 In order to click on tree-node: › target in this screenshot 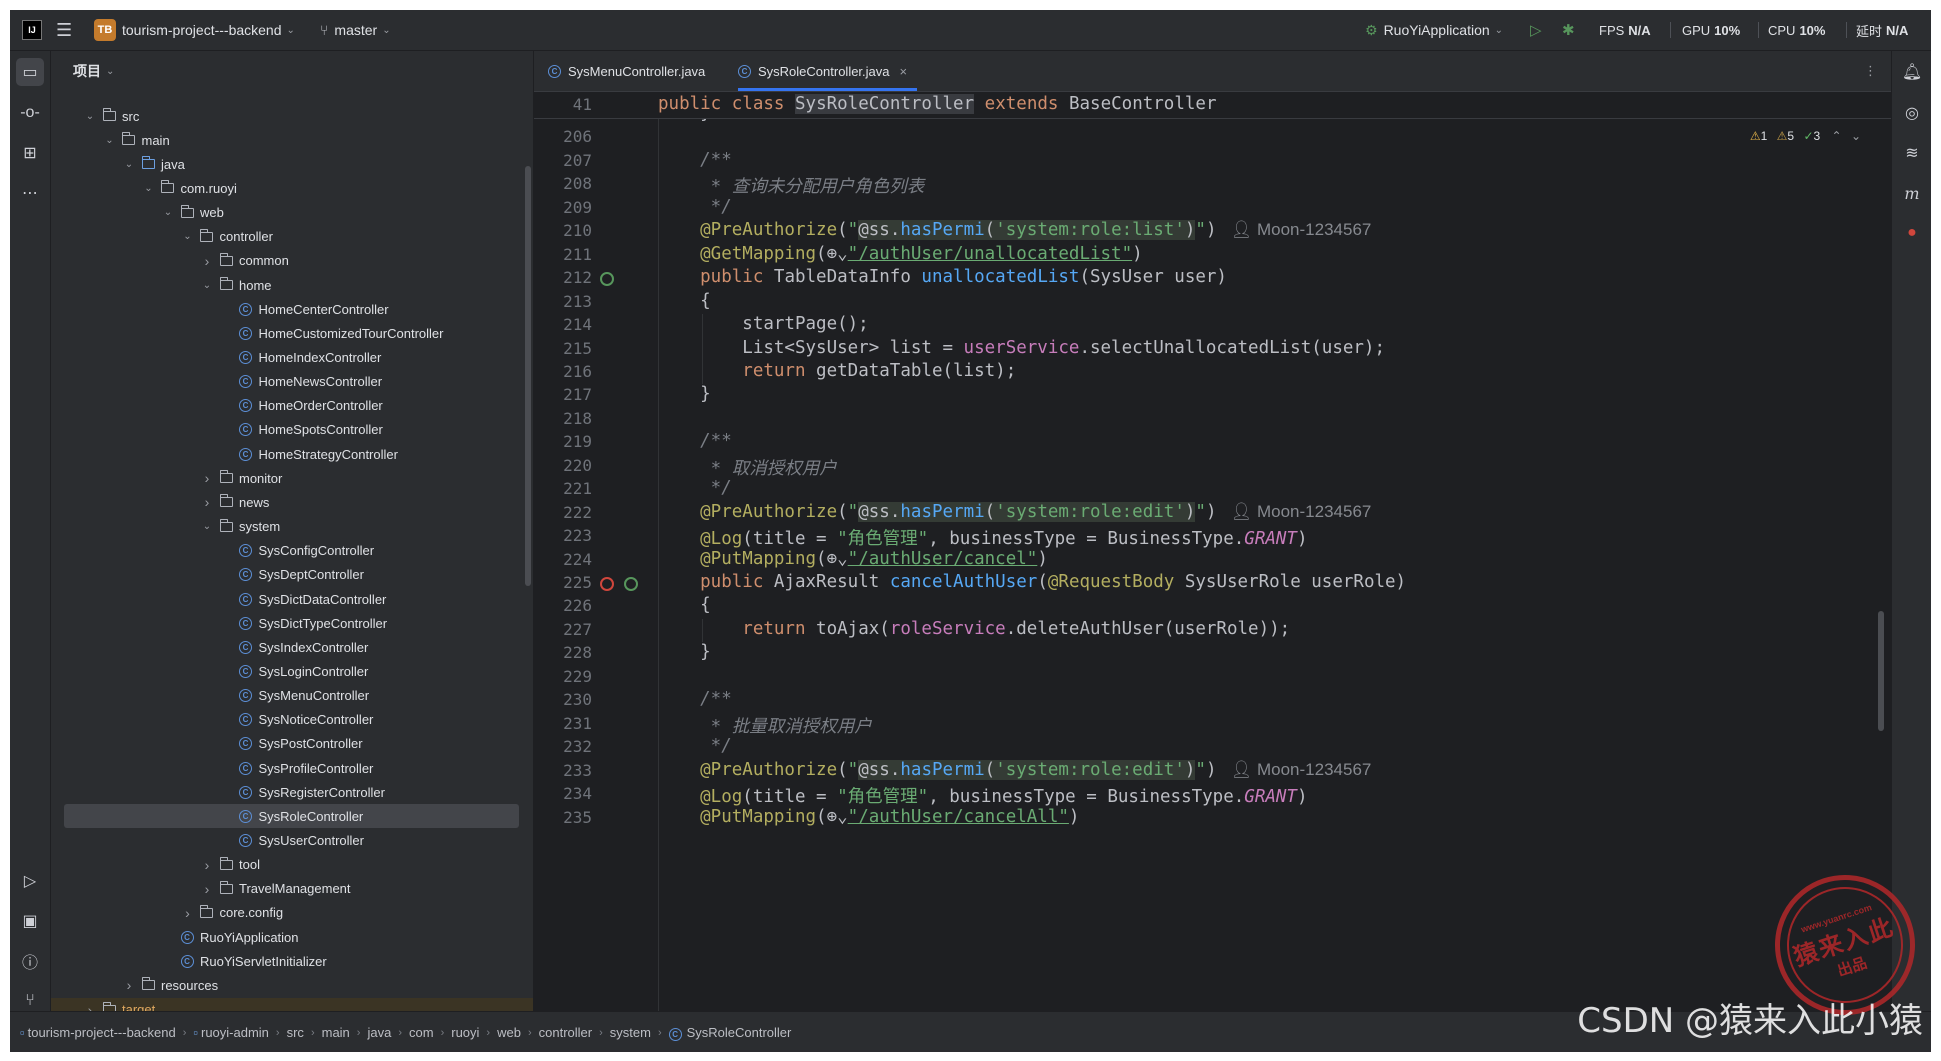, I will do `click(292, 1004)`.